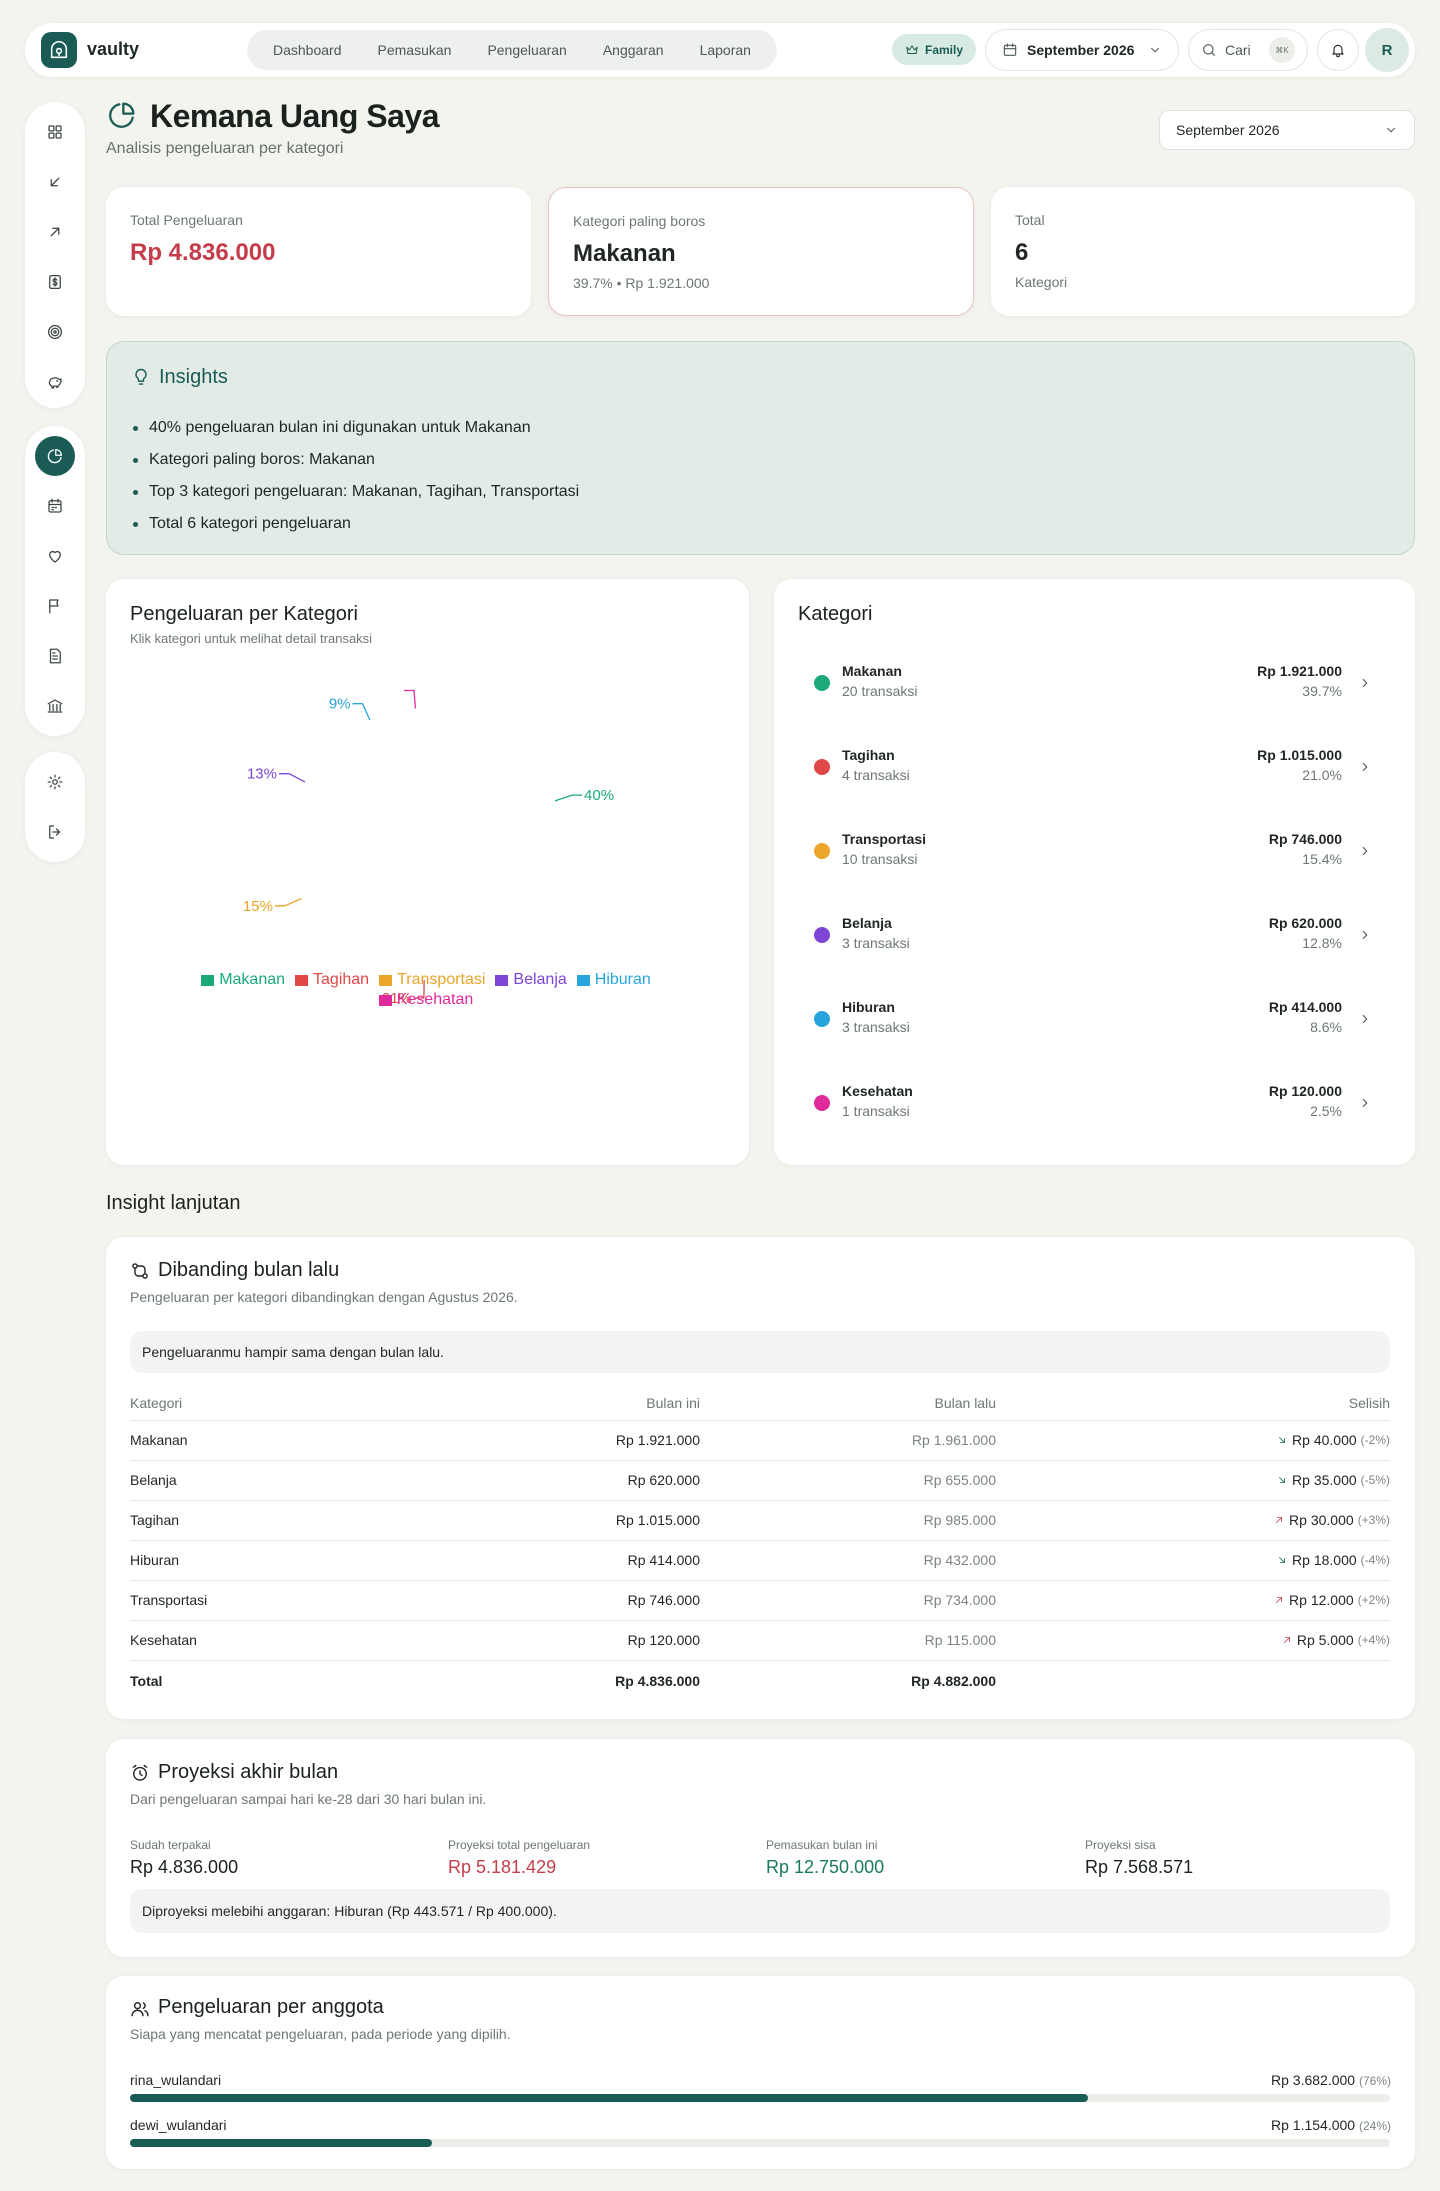 Image resolution: width=1440 pixels, height=2191 pixels. Describe the element at coordinates (140, 1773) in the screenshot. I see `alarm-clock-icon` at that location.